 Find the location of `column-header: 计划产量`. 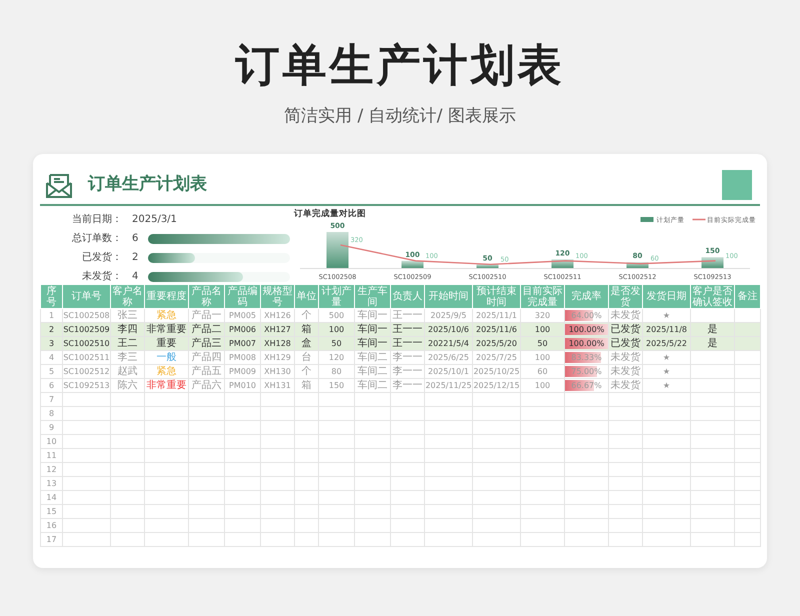

column-header: 计划产量 is located at coordinates (336, 296).